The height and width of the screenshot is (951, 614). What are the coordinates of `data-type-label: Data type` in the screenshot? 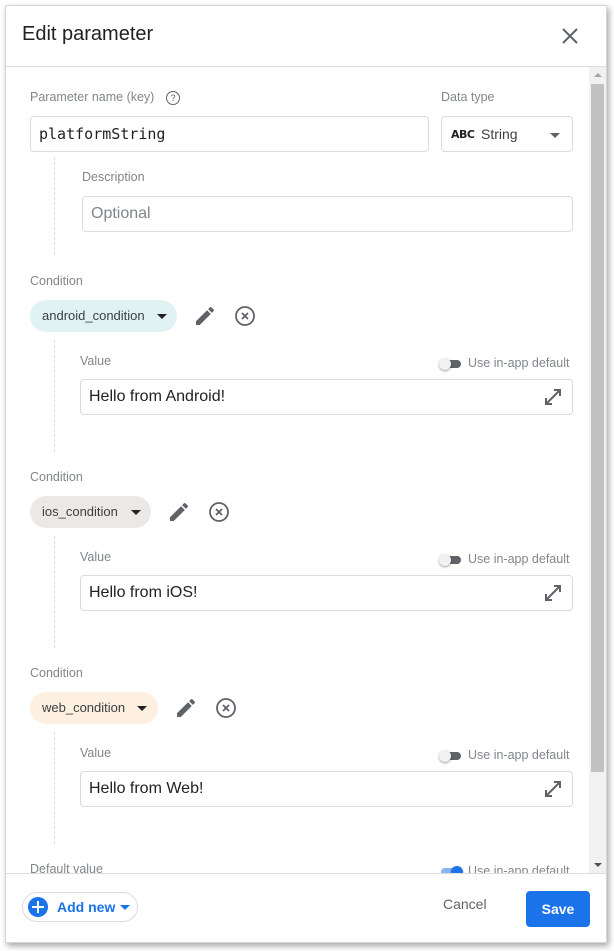 It's located at (468, 97).